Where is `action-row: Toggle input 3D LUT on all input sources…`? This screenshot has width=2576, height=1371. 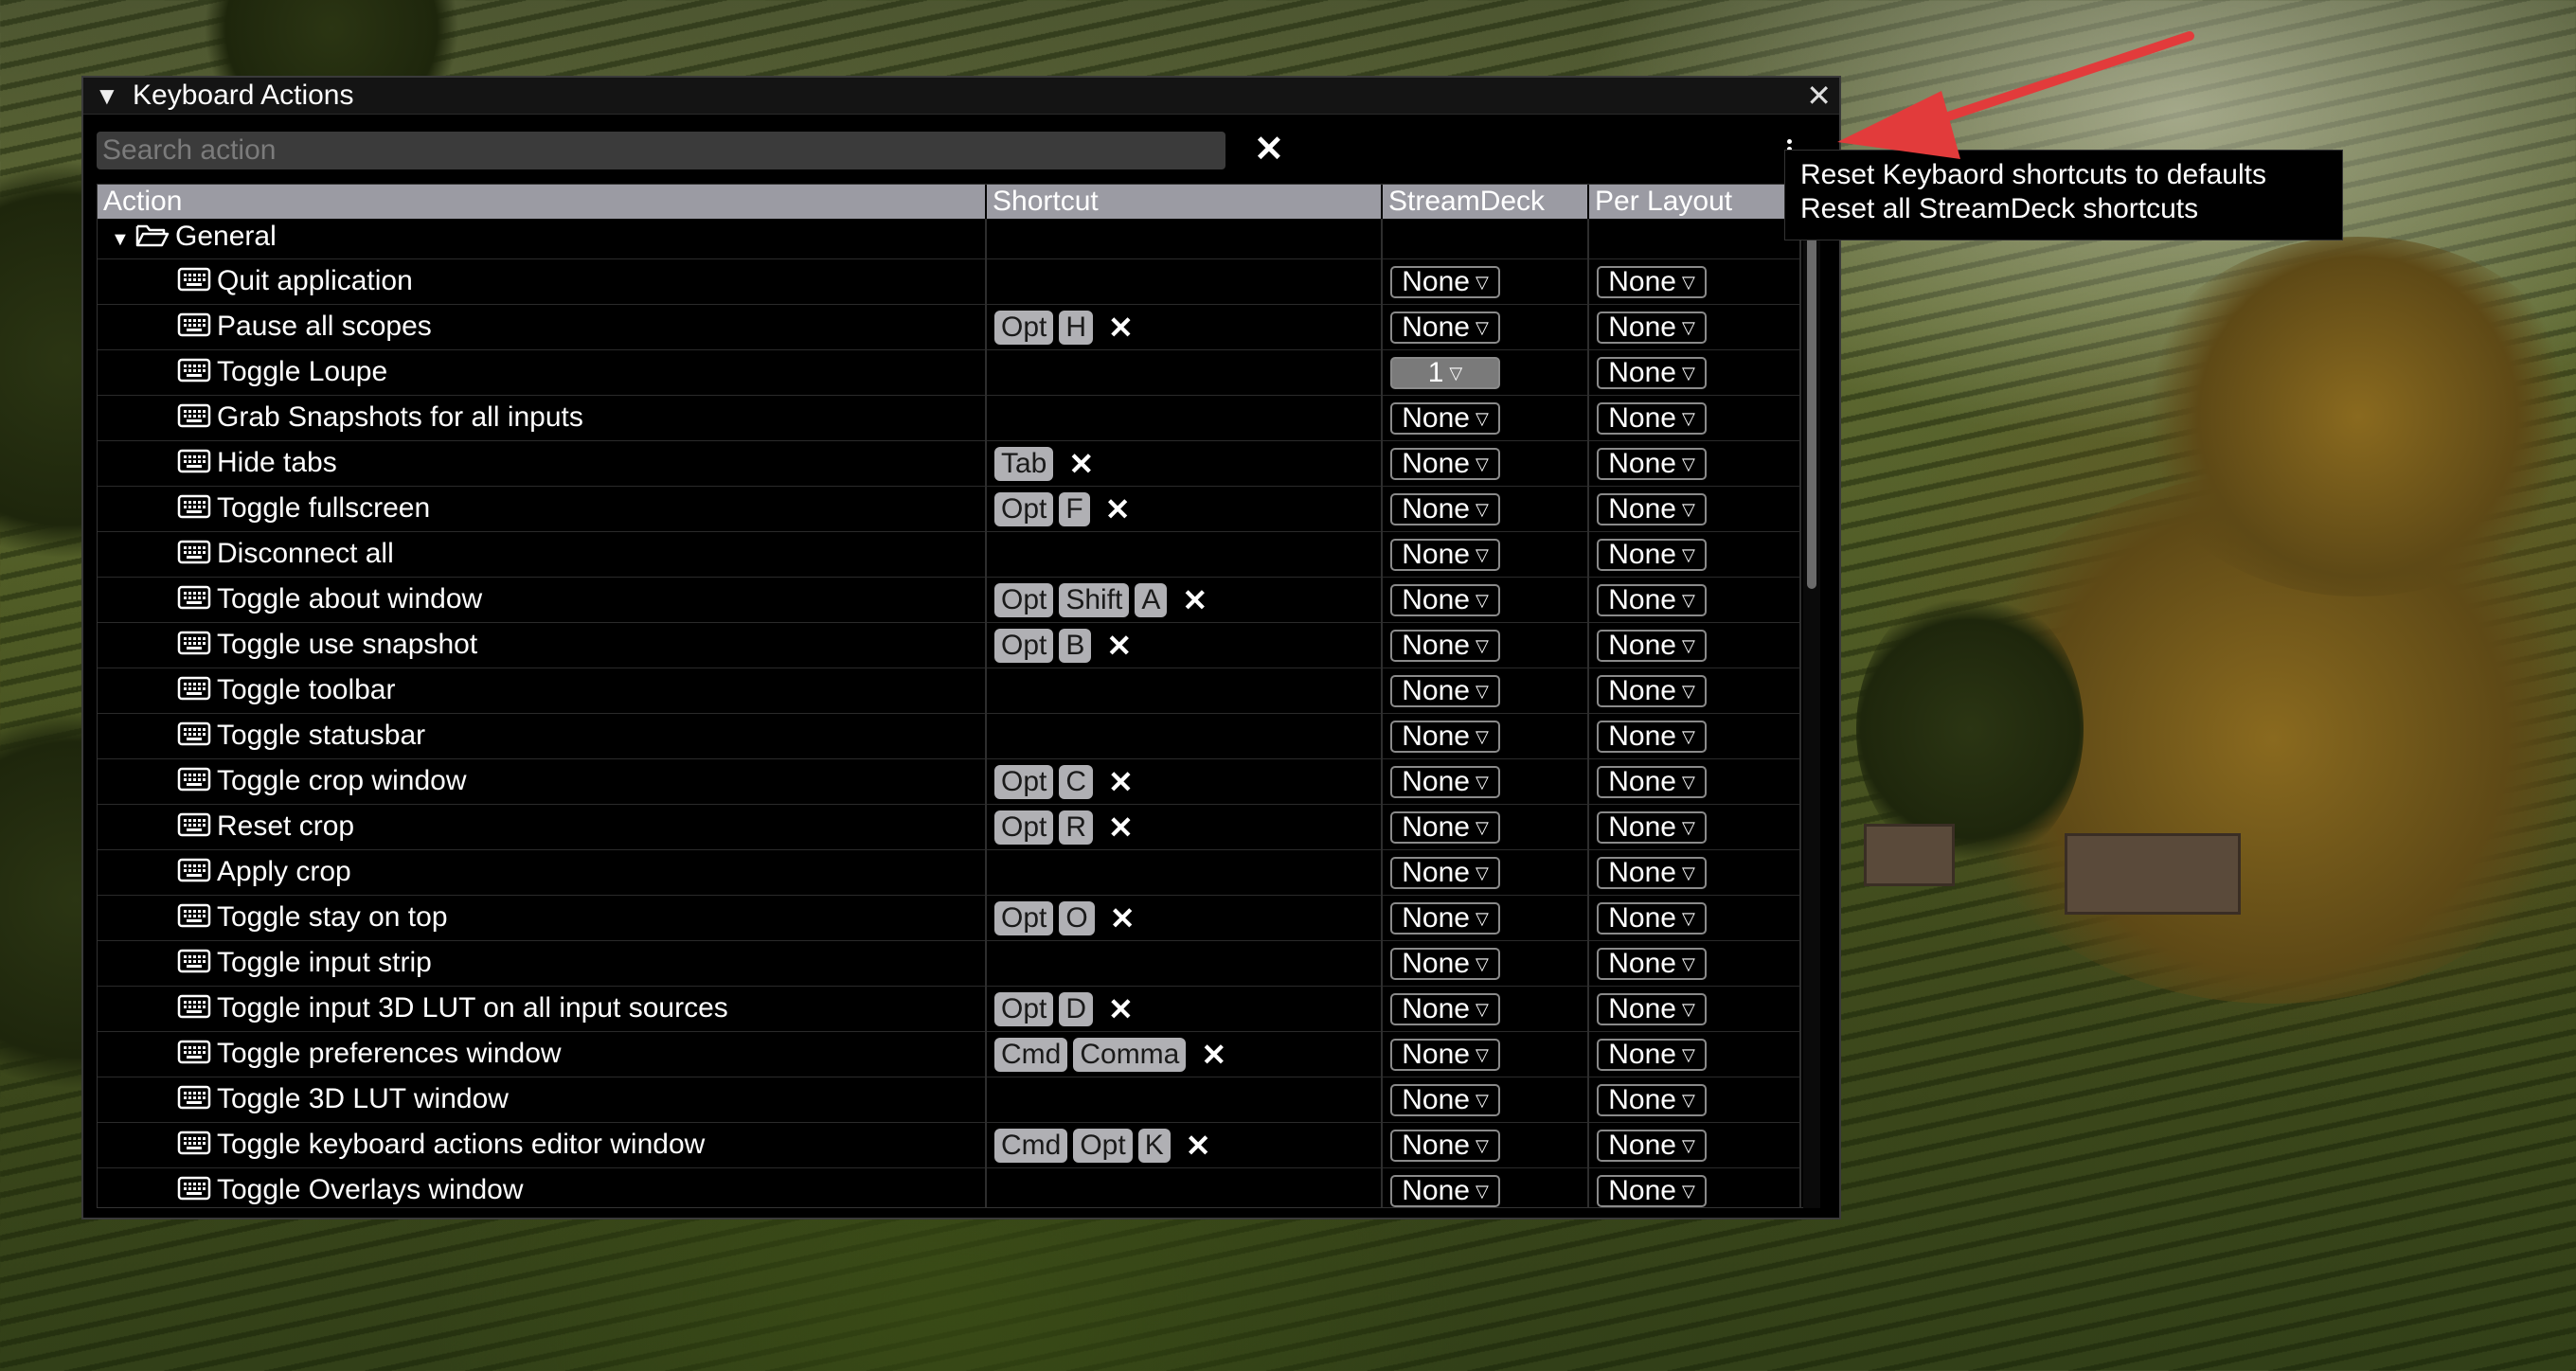 action-row: Toggle input 3D LUT on all input sources… is located at coordinates (949, 1009).